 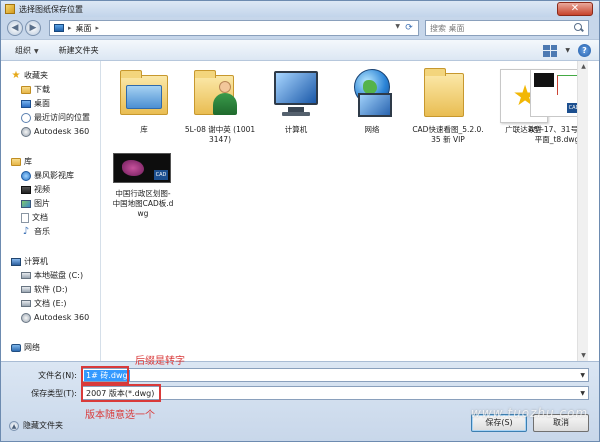 I want to click on file-item-network: 网络, so click(x=372, y=101).